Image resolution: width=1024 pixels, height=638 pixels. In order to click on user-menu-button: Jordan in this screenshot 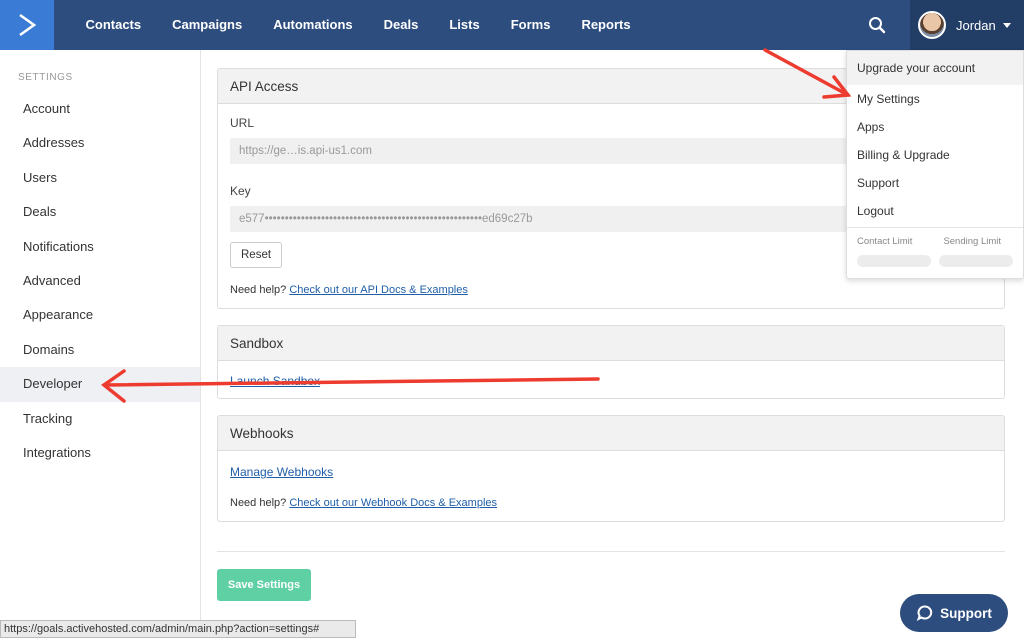, I will do `click(967, 25)`.